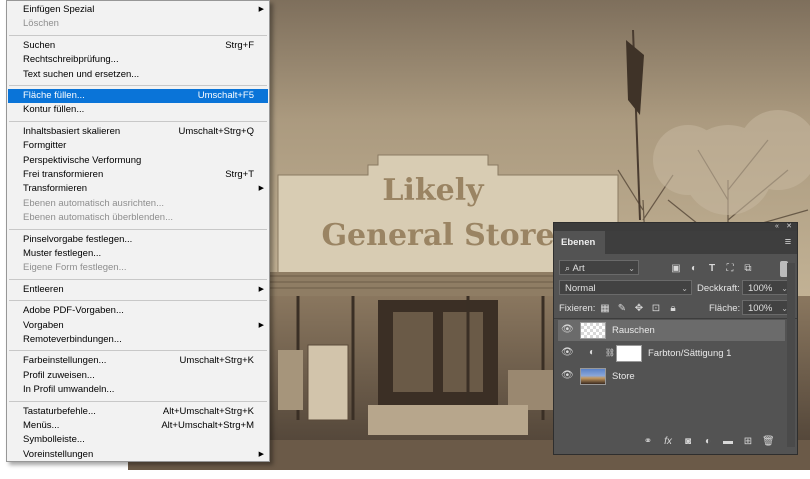 This screenshot has height=479, width=810. Describe the element at coordinates (225, 95) in the screenshot. I see `menu-item-shortcut: Umschalt+F5` at that location.